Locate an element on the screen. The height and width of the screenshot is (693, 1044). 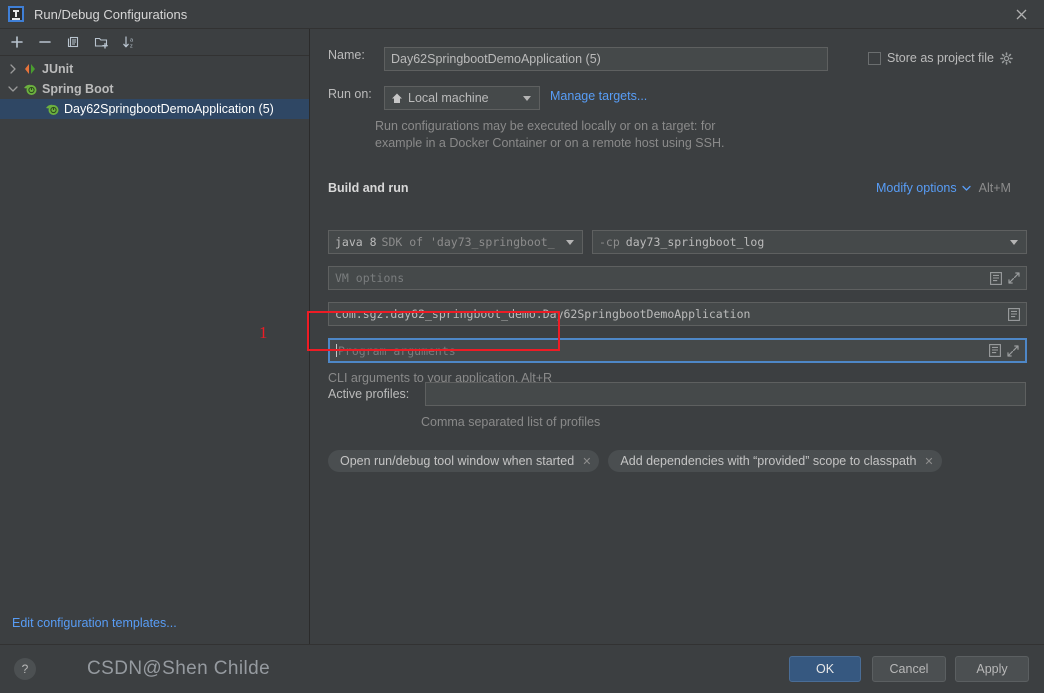
tree-item-spring-boot: Spring Boot is located at coordinates (154, 89).